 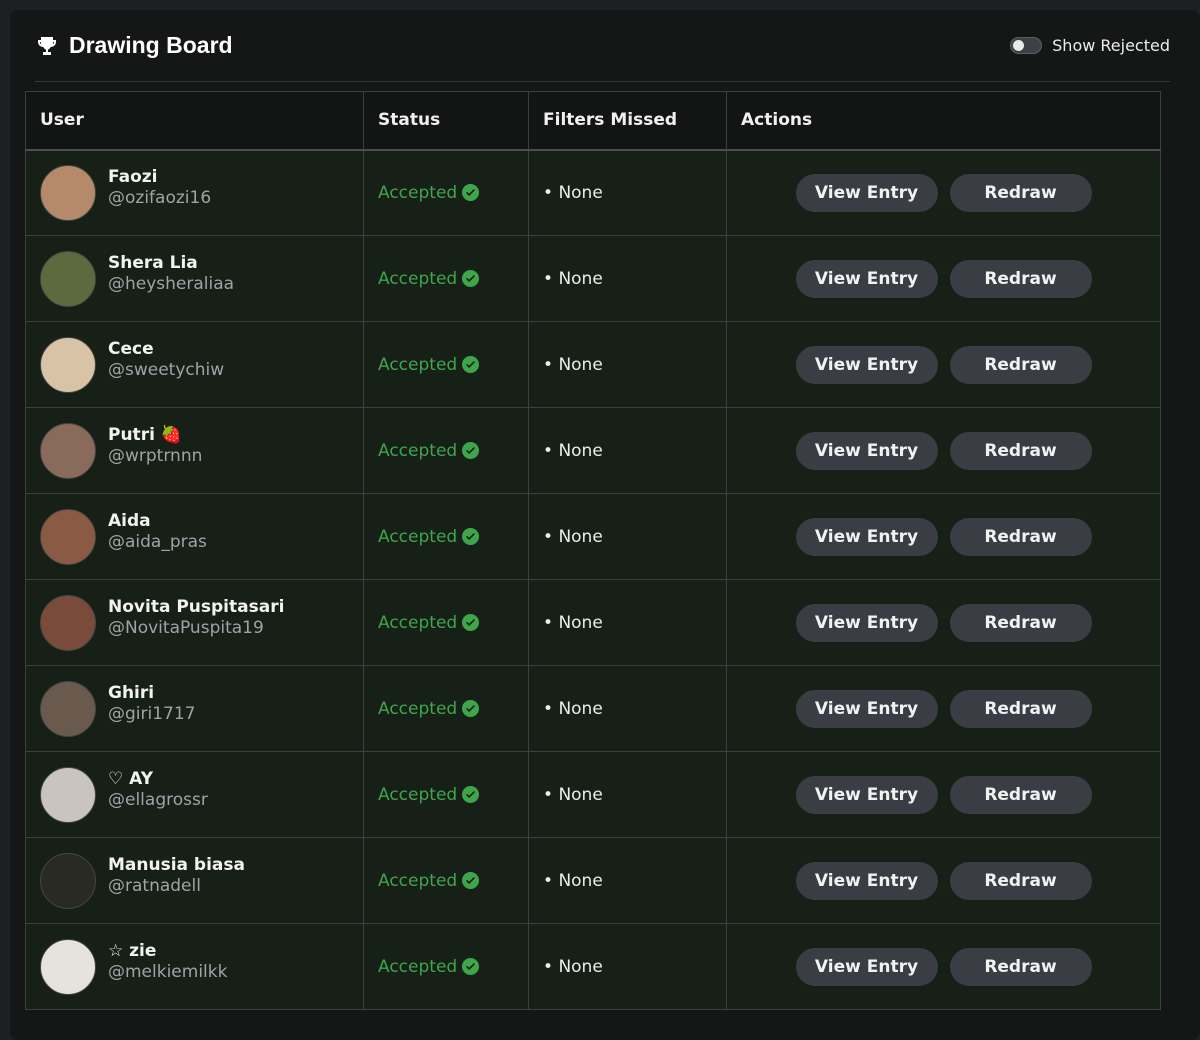 I want to click on user-text: Manusia biasa @ratnadell, so click(x=176, y=876).